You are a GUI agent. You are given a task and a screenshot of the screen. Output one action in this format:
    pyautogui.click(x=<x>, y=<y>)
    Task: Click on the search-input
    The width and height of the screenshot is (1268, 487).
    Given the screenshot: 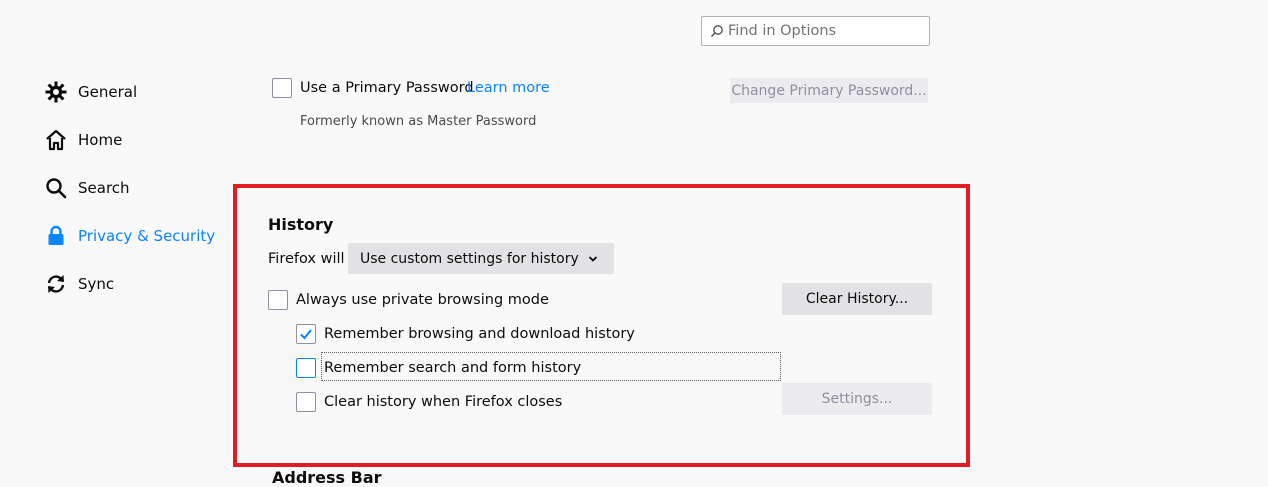 What is the action you would take?
    pyautogui.click(x=823, y=31)
    